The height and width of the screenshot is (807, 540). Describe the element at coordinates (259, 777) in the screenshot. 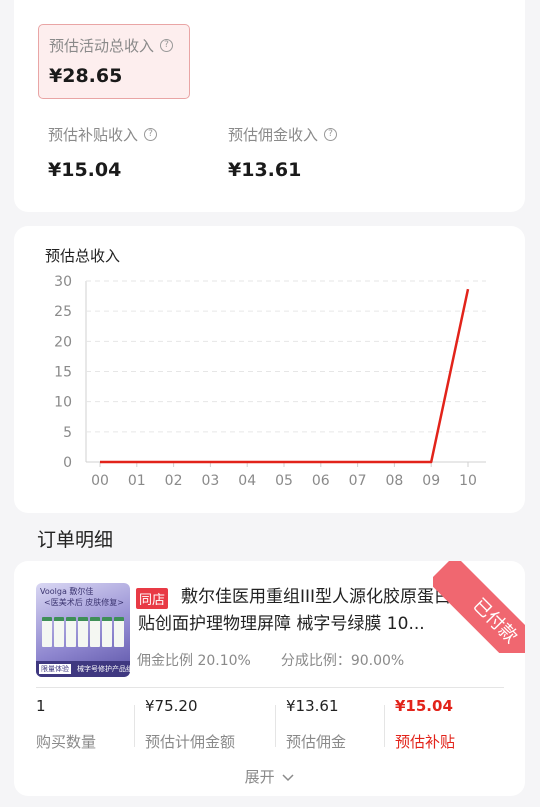

I see `expand-label: 展开` at that location.